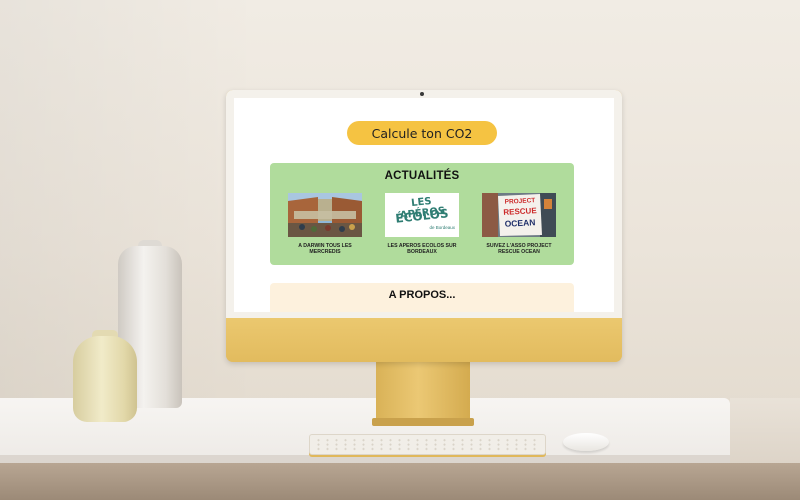  Describe the element at coordinates (365, 459) in the screenshot. I see `desk-edge` at that location.